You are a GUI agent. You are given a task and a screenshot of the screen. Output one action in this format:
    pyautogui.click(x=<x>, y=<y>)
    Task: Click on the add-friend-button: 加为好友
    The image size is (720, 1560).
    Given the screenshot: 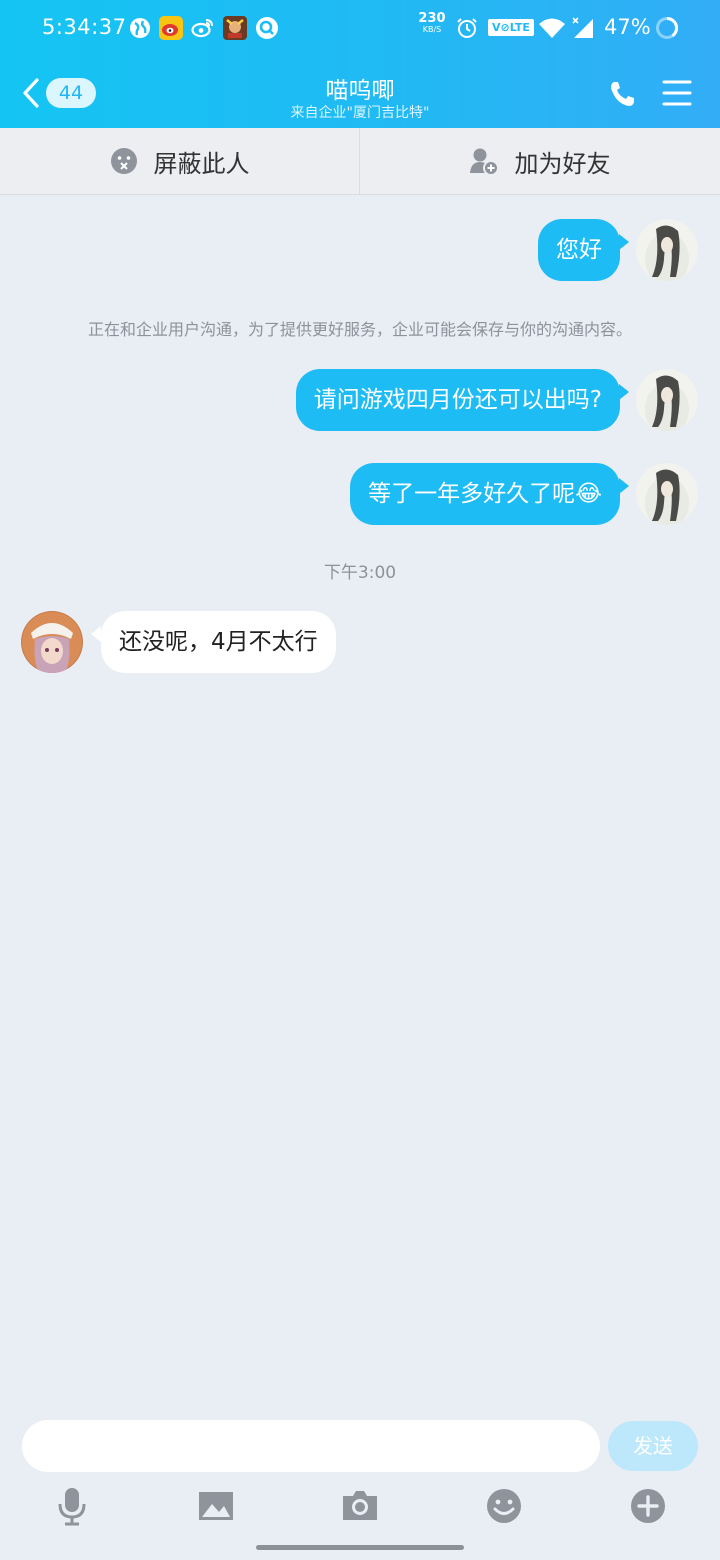 What is the action you would take?
    pyautogui.click(x=539, y=161)
    